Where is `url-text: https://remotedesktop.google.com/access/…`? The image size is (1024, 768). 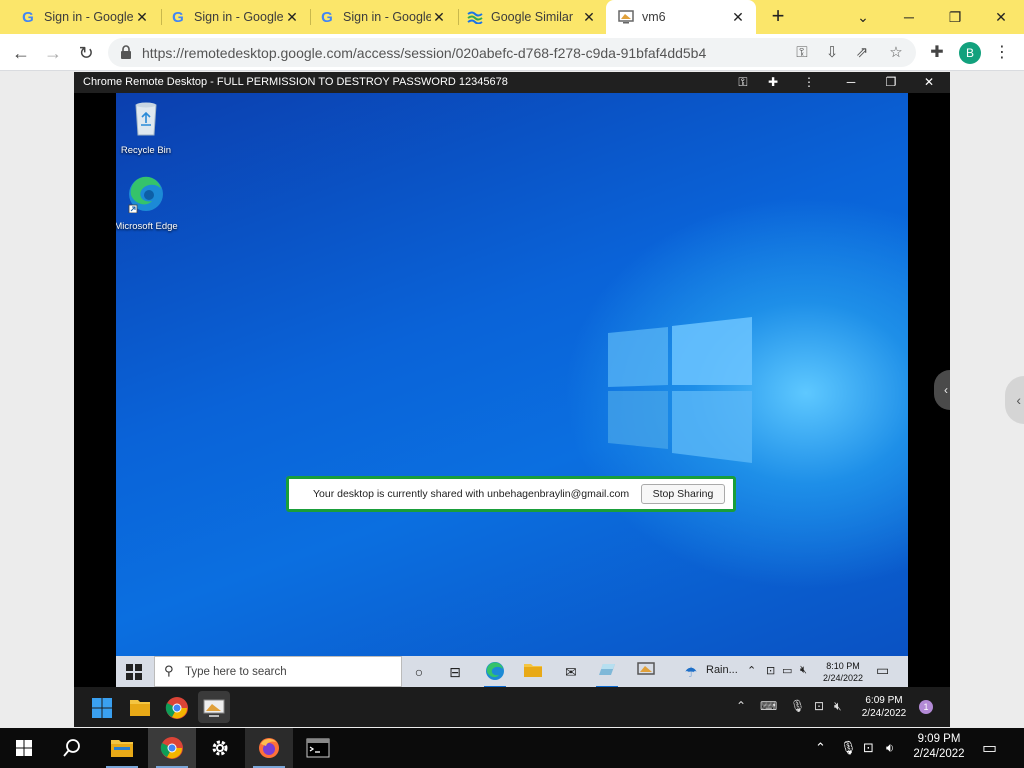
url-text: https://remotedesktop.google.com/access/… is located at coordinates (424, 53).